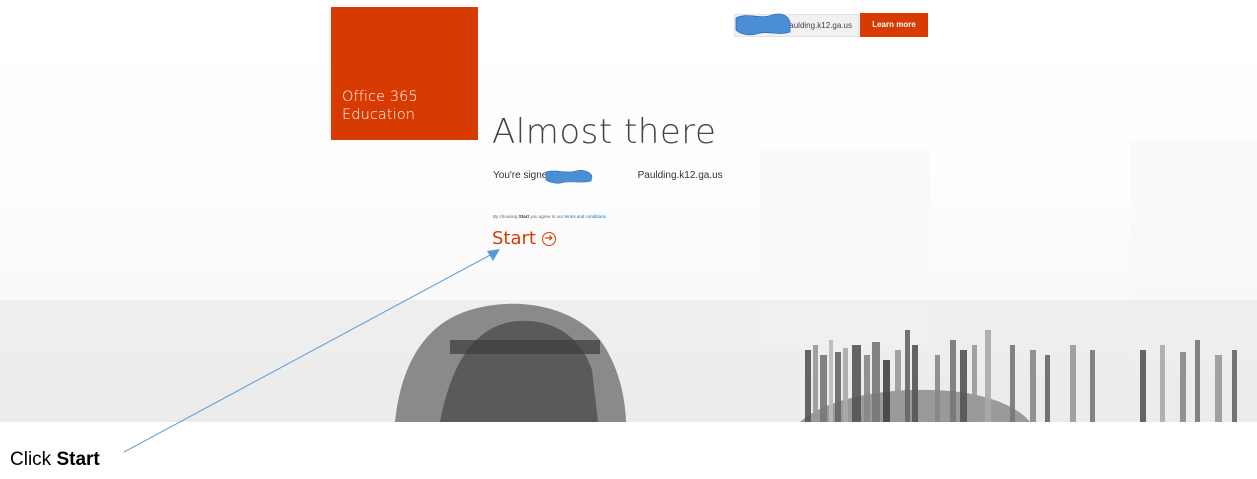 This screenshot has height=479, width=1257. Describe the element at coordinates (380, 97) in the screenshot. I see `product-name-line1: Office 365` at that location.